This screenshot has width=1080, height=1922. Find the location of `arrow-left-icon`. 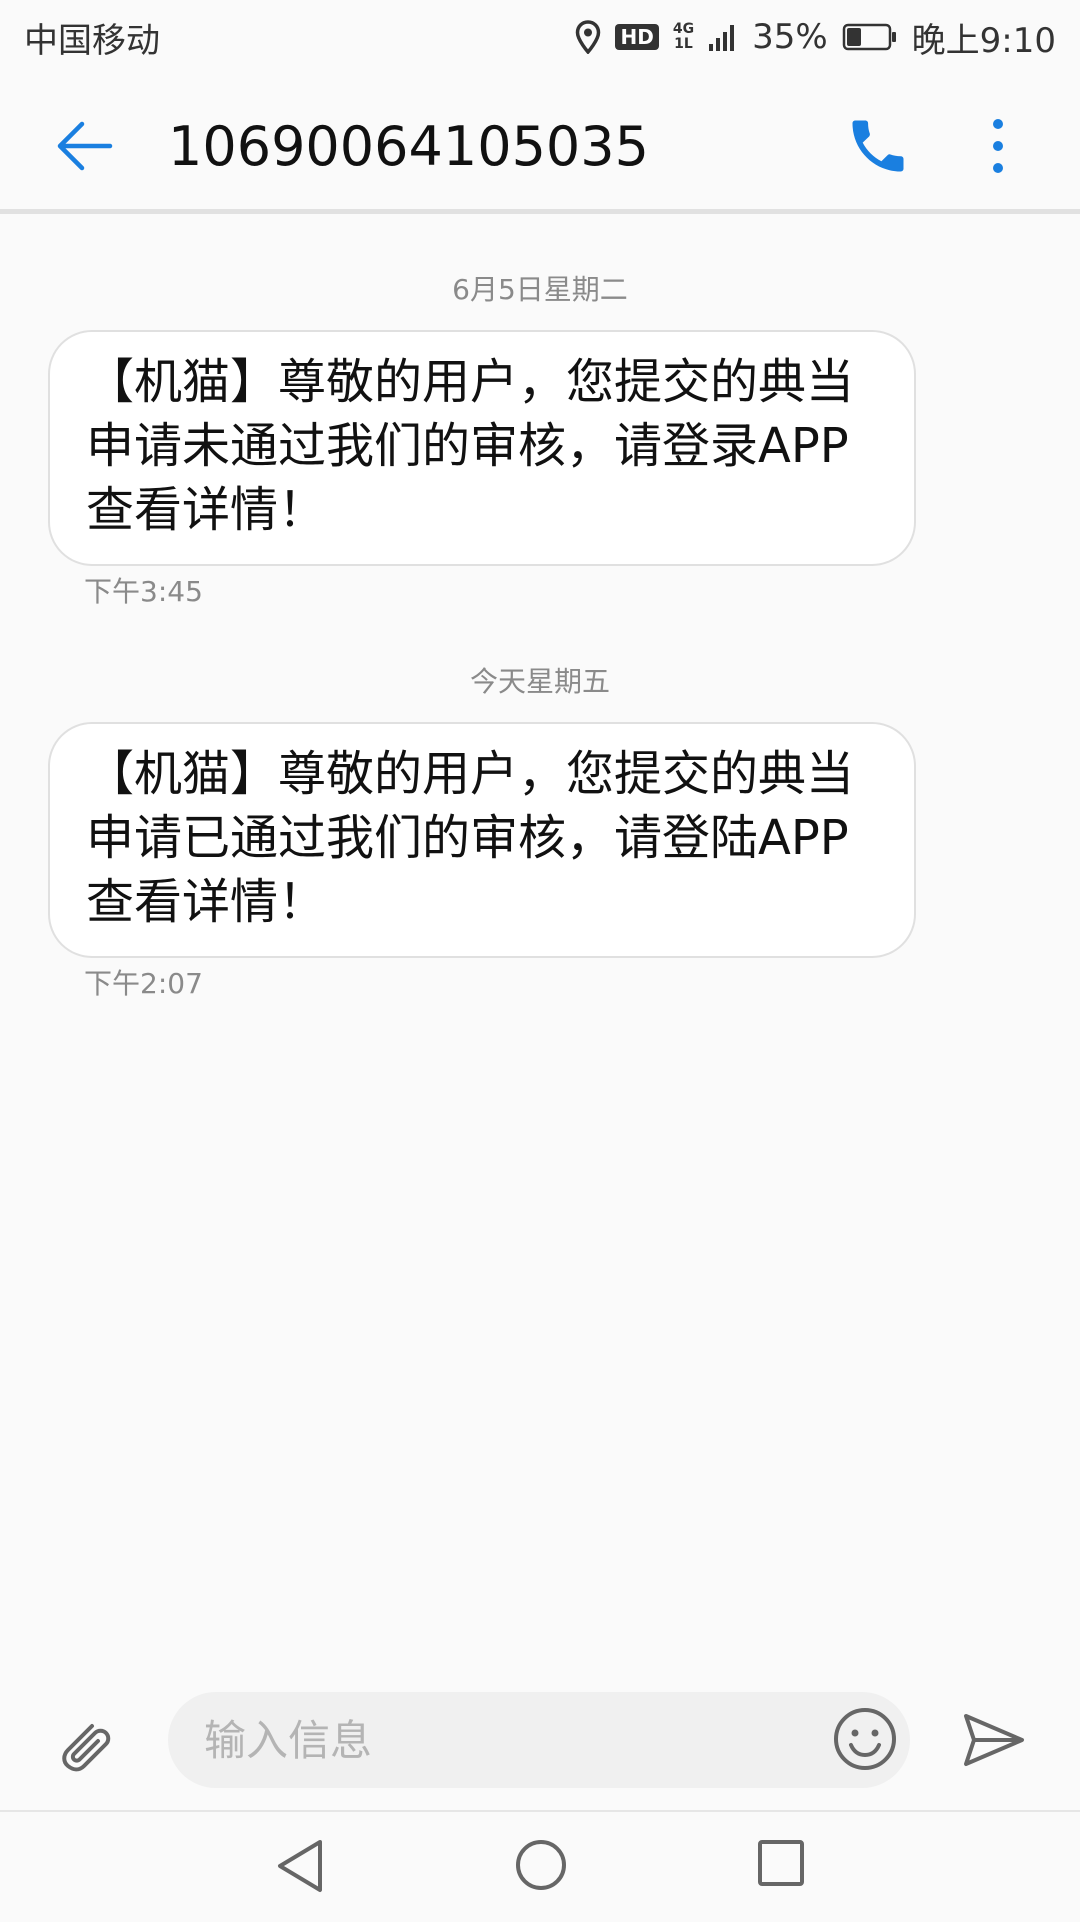

arrow-left-icon is located at coordinates (85, 146).